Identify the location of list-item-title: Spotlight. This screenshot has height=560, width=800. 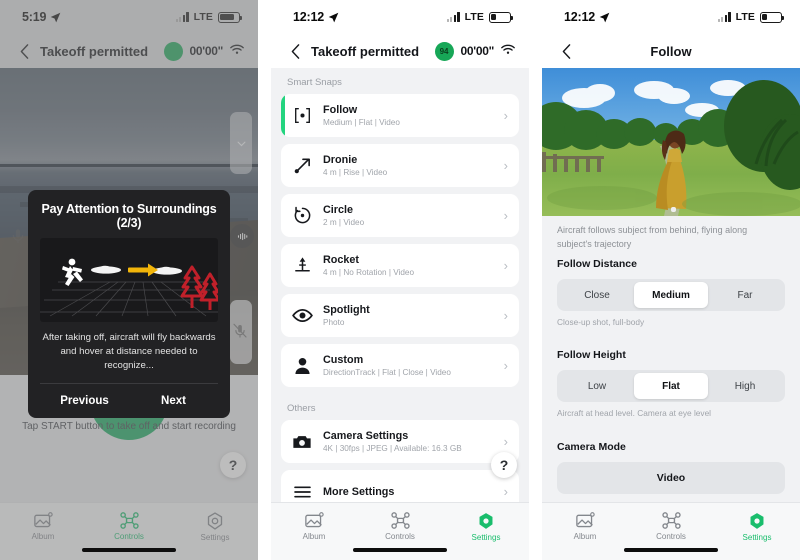
(346, 310).